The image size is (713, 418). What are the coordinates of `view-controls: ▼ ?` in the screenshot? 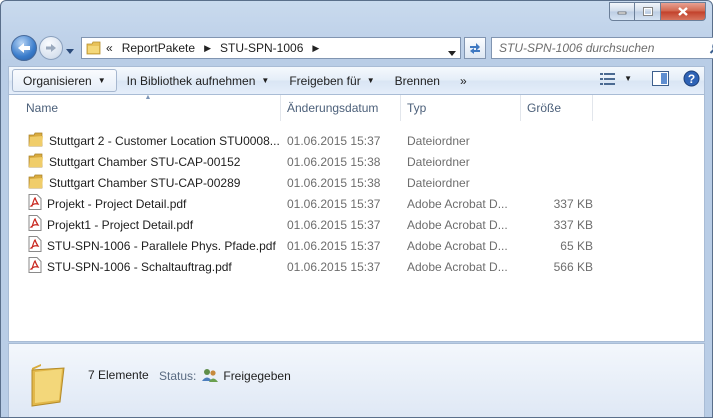 It's located at (650, 78).